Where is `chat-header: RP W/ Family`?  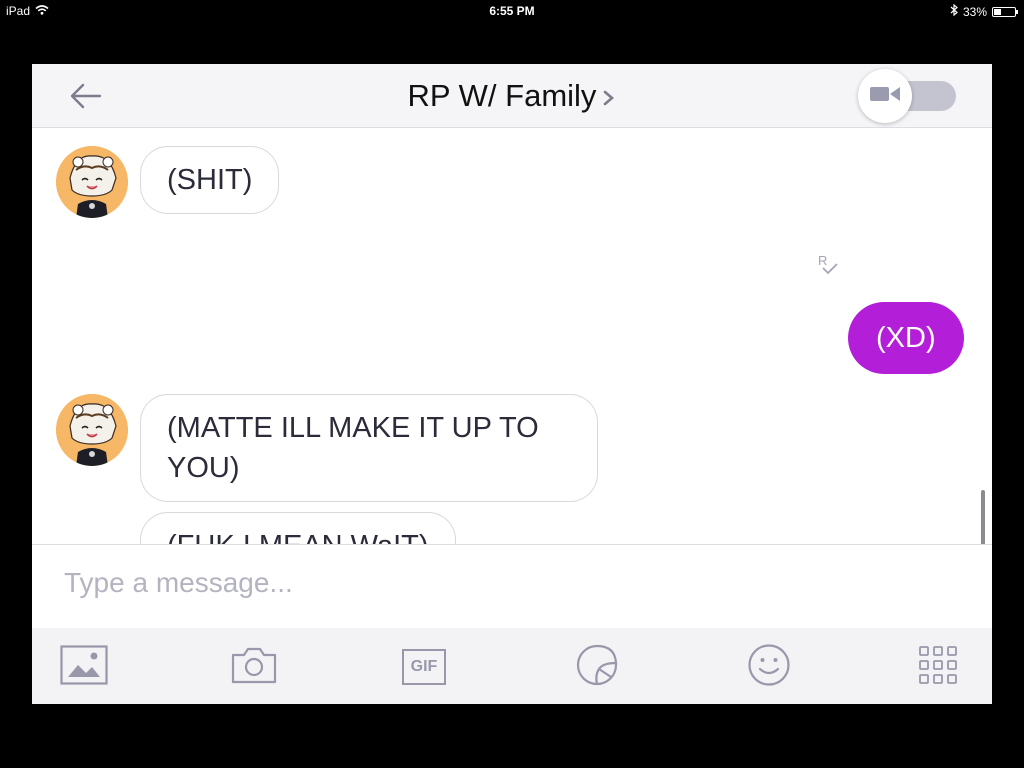
chat-header: RP W/ Family is located at coordinates (512, 96).